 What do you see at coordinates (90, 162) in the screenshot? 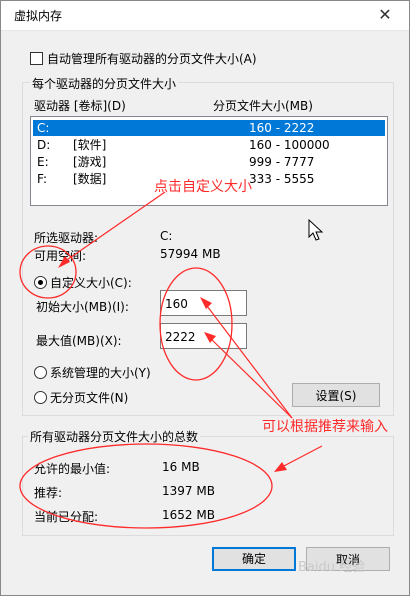
I see `drive-label: [游戏]` at bounding box center [90, 162].